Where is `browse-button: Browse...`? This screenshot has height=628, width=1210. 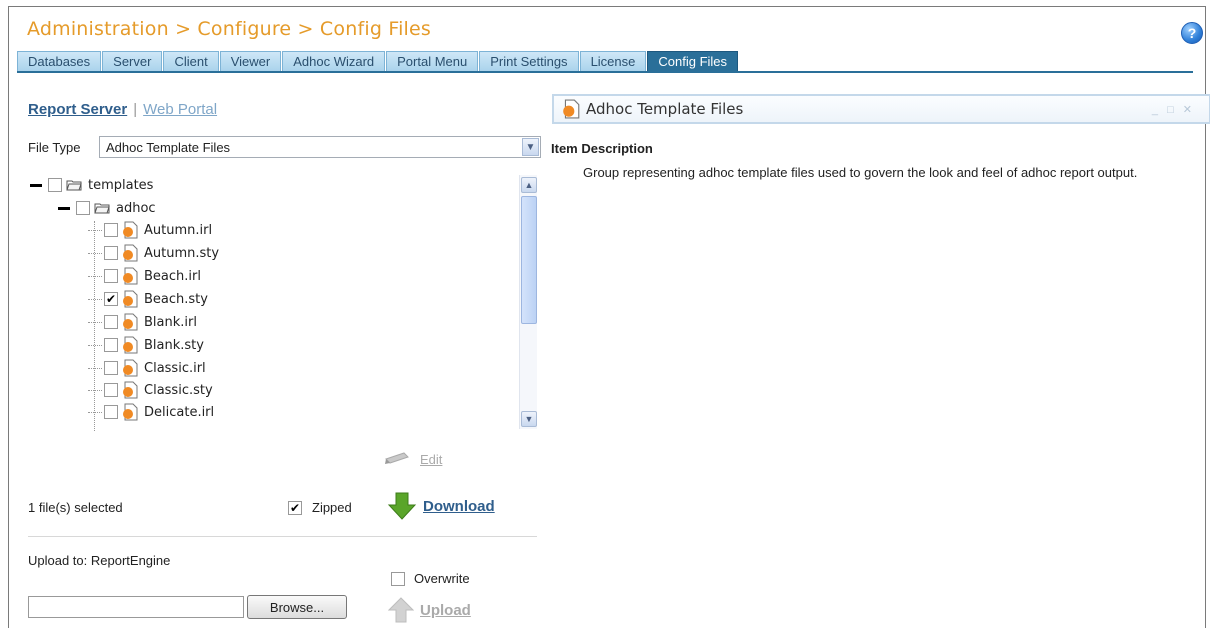
browse-button: Browse... is located at coordinates (297, 607).